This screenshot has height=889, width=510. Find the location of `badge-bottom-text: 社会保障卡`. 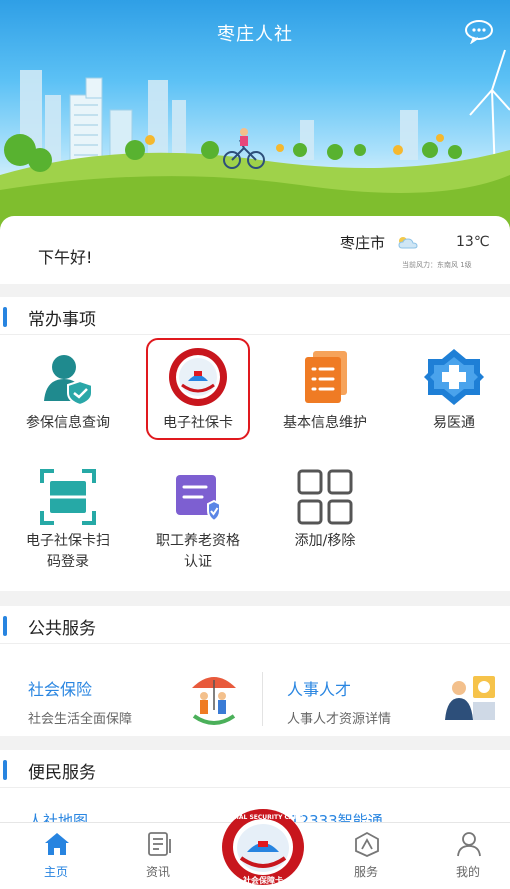

badge-bottom-text: 社会保障卡 is located at coordinates (262, 880).